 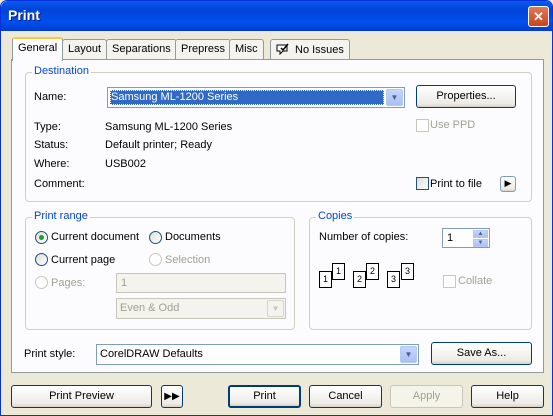 What do you see at coordinates (480, 234) in the screenshot?
I see `chevron-up-icon: ▲` at bounding box center [480, 234].